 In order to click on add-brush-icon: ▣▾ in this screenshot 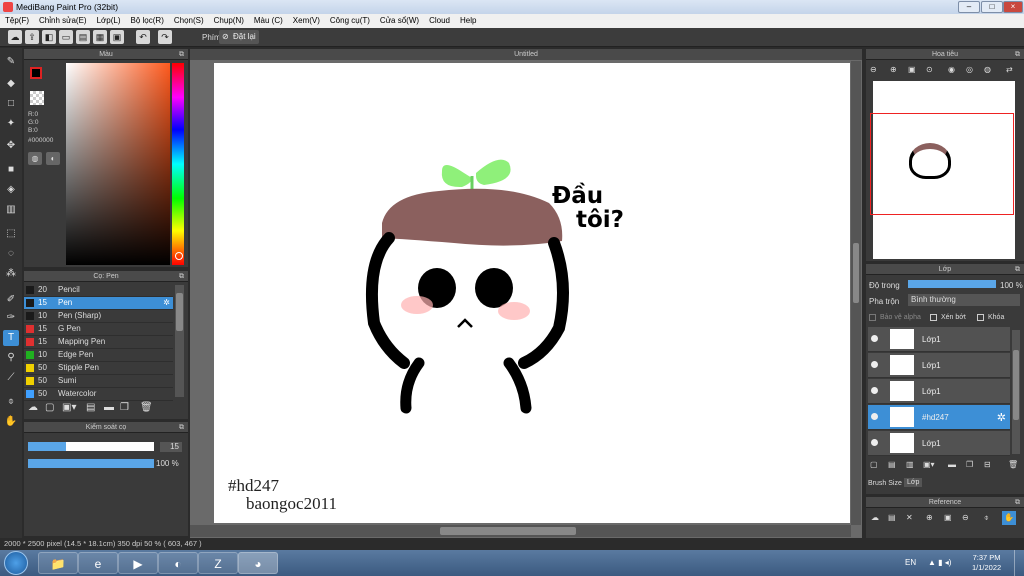, I will do `click(69, 407)`.